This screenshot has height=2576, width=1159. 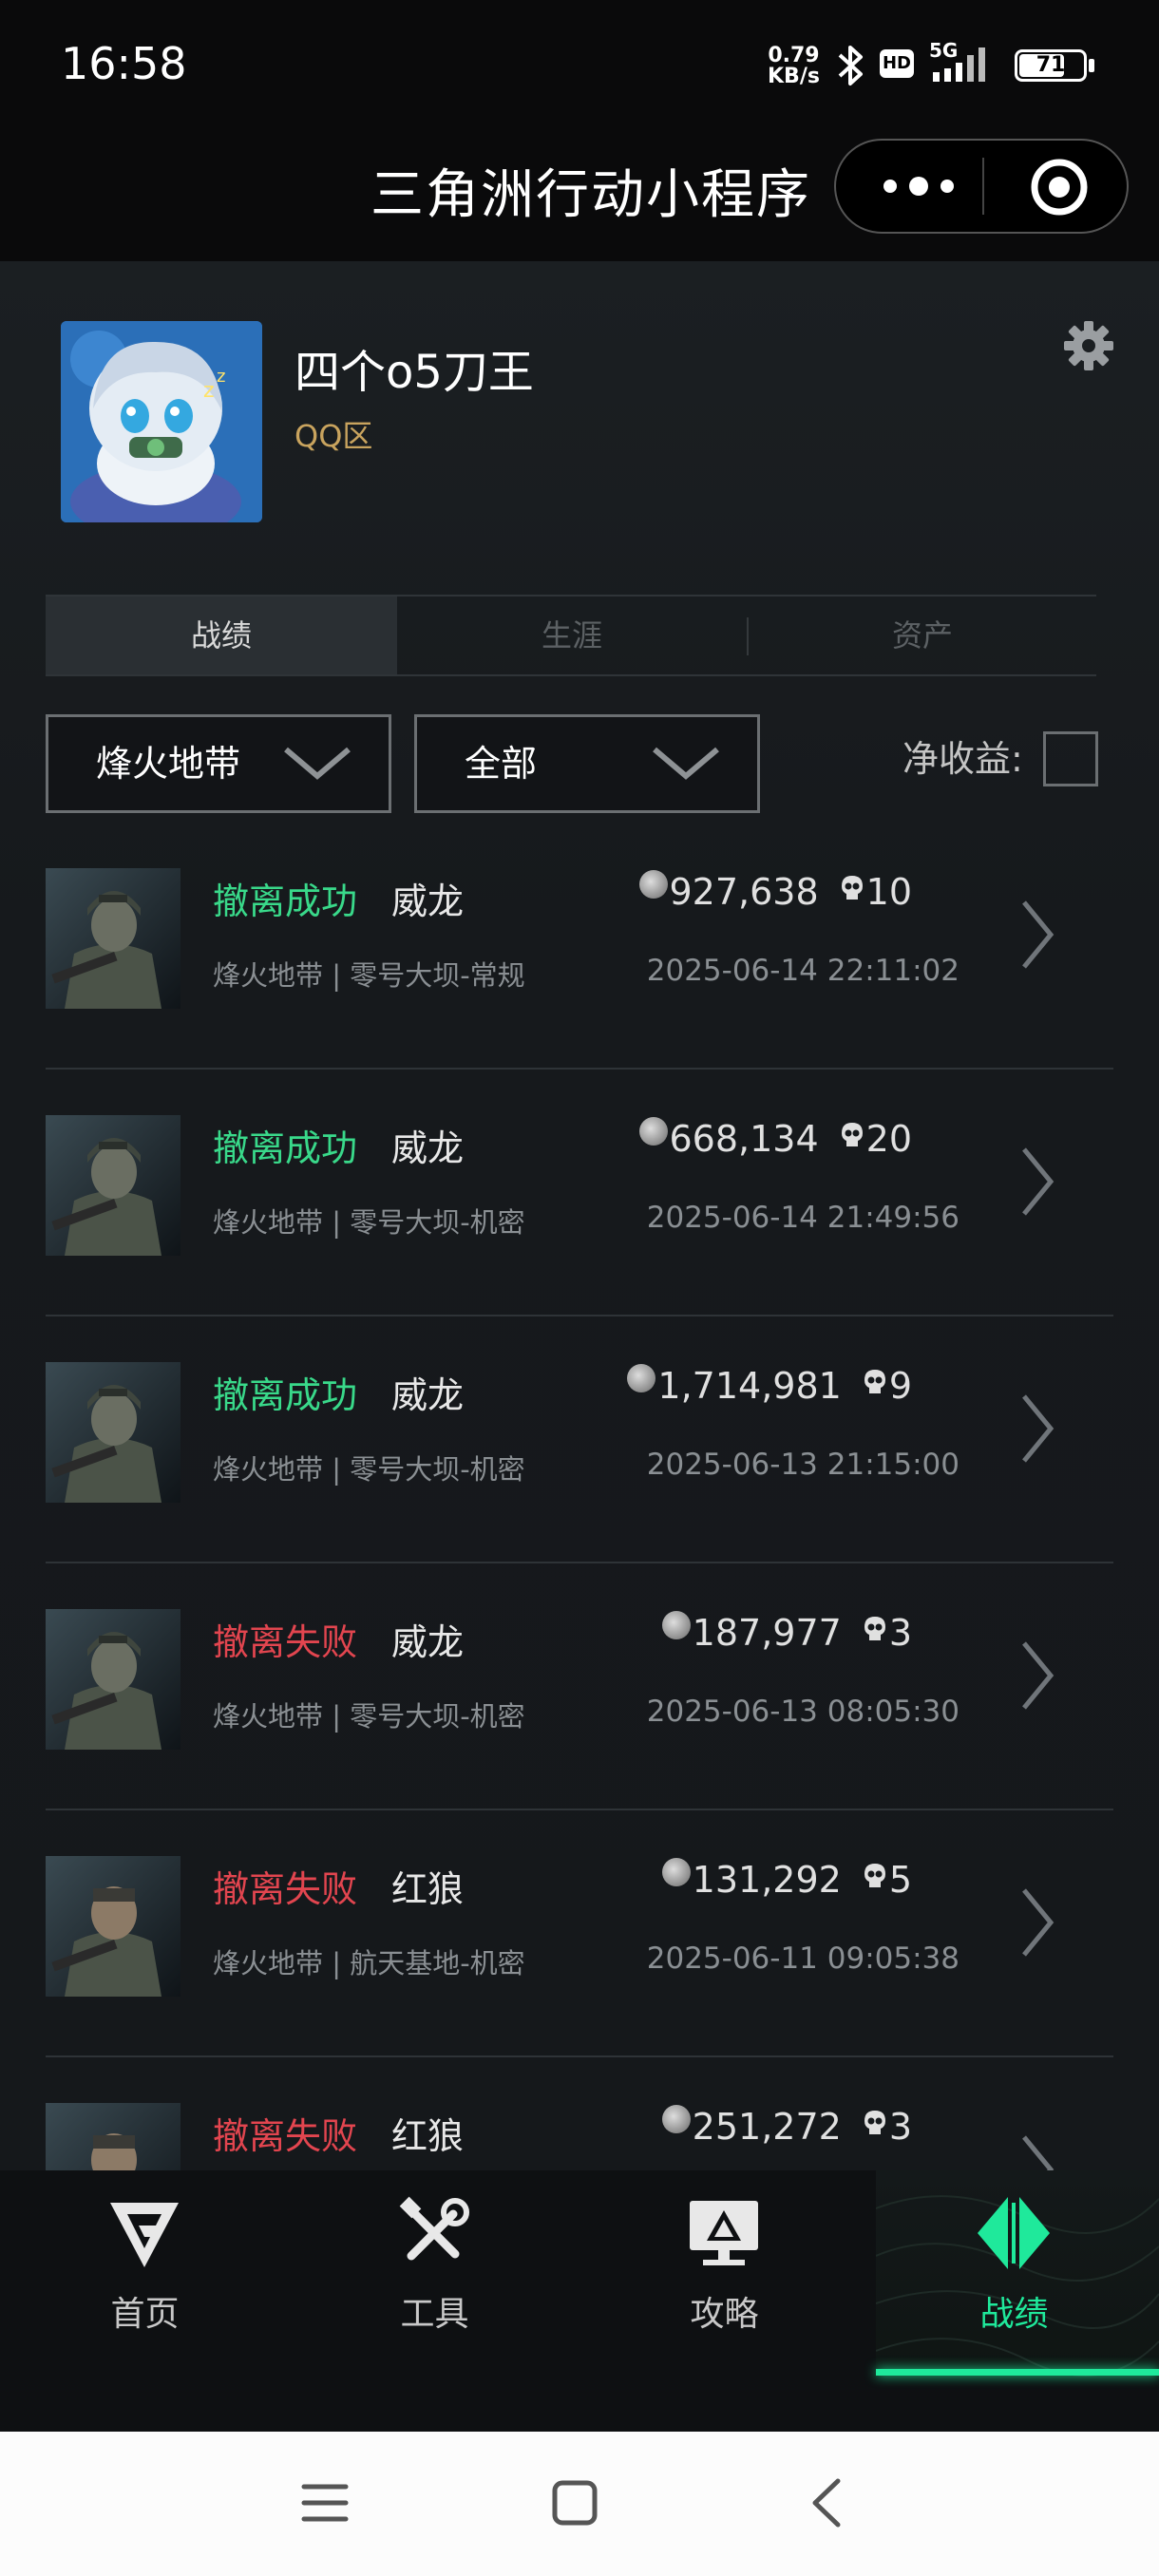 I want to click on home-square-icon, so click(x=574, y=2503).